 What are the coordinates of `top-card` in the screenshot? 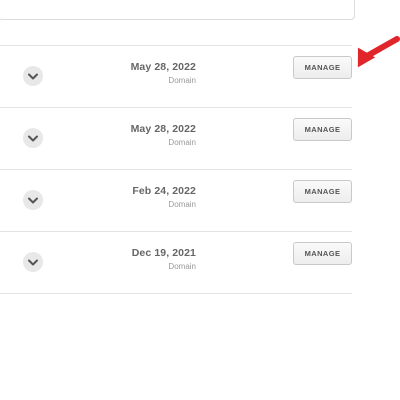 It's located at (177, 10).